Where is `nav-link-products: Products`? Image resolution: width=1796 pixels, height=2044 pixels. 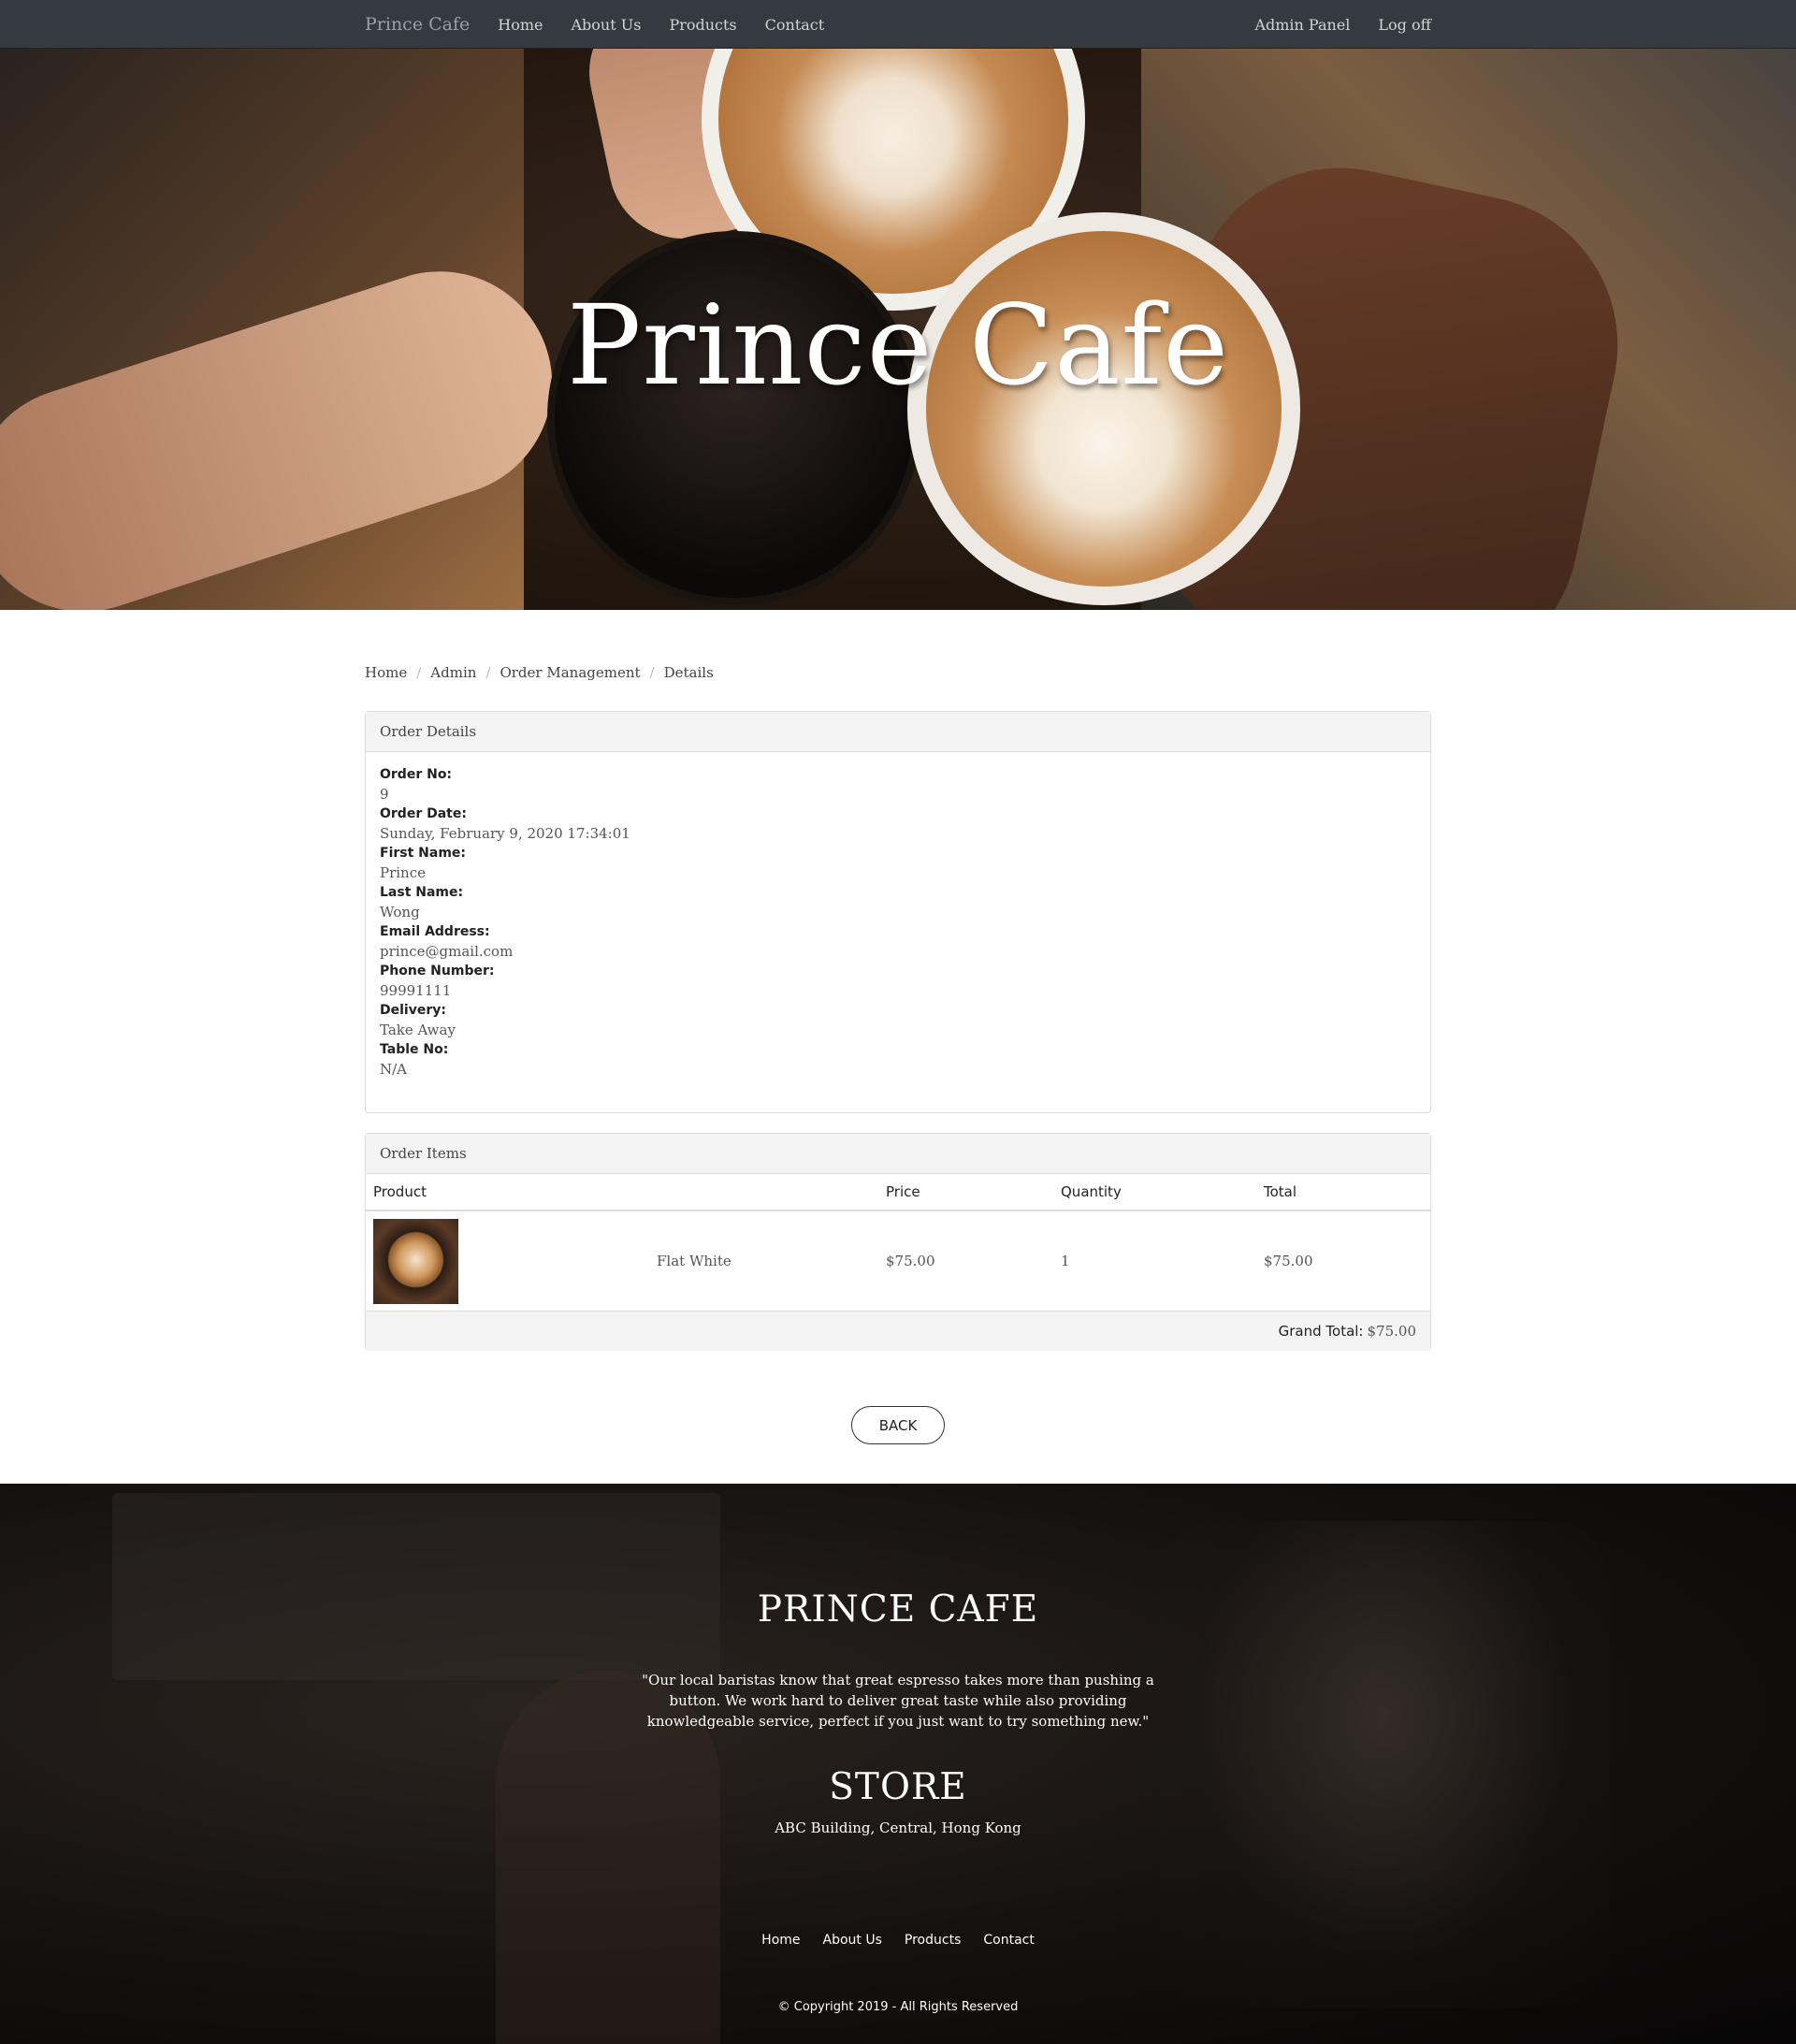 nav-link-products: Products is located at coordinates (702, 25).